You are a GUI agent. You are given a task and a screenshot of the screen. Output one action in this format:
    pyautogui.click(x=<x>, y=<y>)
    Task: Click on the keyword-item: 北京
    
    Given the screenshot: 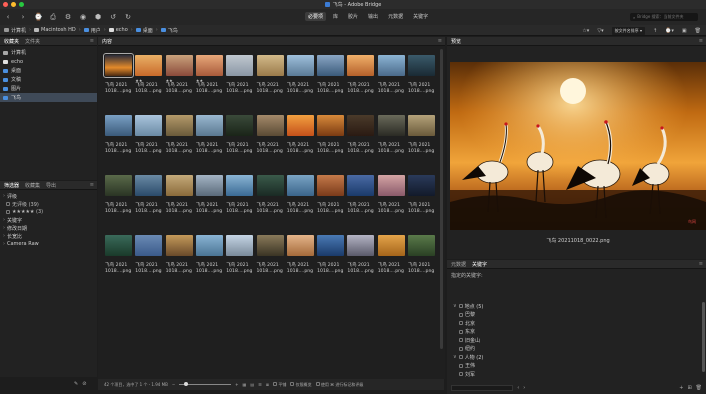 What is the action you would take?
    pyautogui.click(x=579, y=323)
    